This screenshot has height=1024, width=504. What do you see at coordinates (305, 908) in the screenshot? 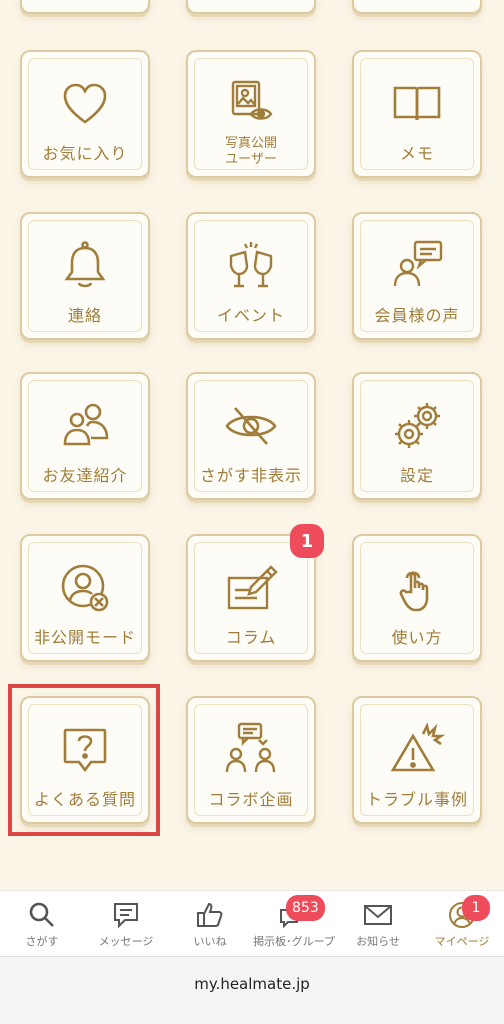
I see `notification-badge: 853` at bounding box center [305, 908].